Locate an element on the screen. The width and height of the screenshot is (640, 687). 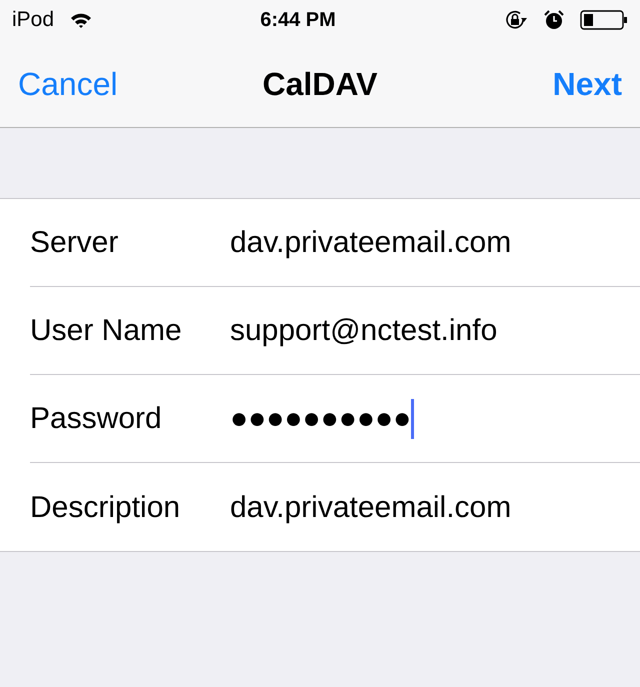
input-field: support@nctest.info is located at coordinates (364, 330).